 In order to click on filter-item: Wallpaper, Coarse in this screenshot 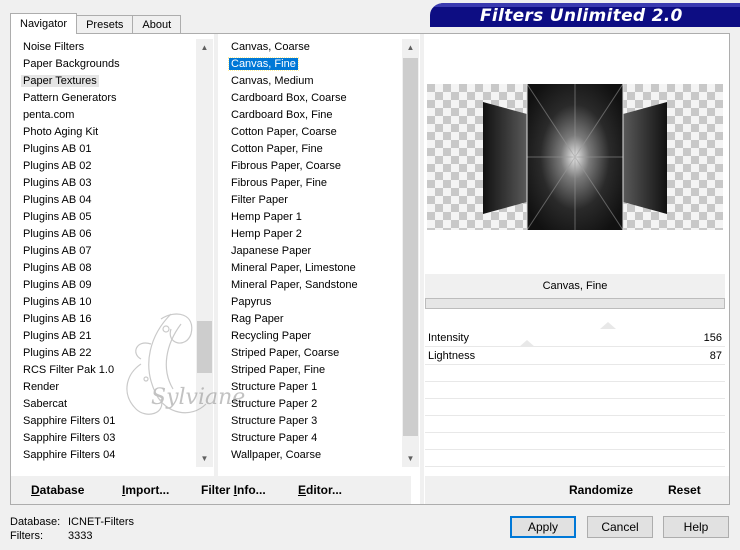, I will do `click(314, 455)`.